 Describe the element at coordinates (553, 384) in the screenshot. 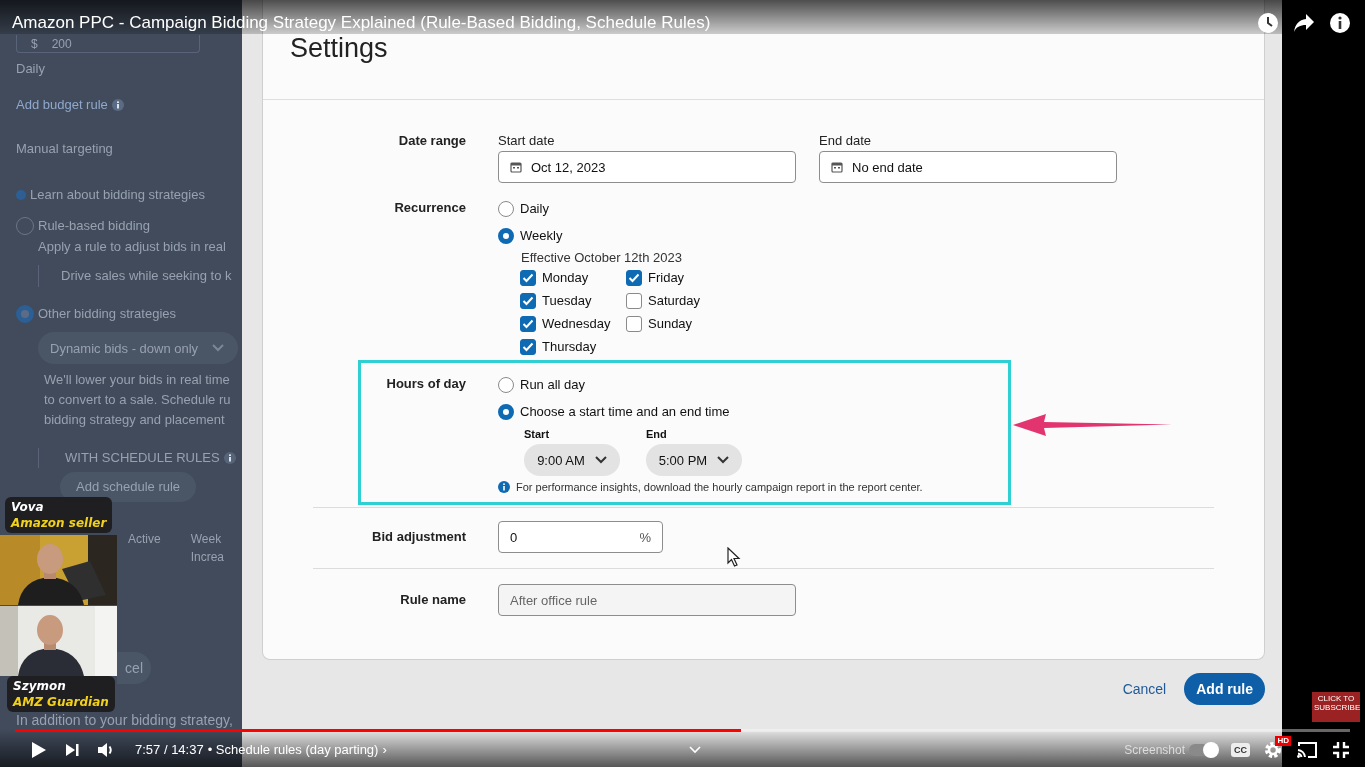

I see `radio-label: Run all day` at that location.